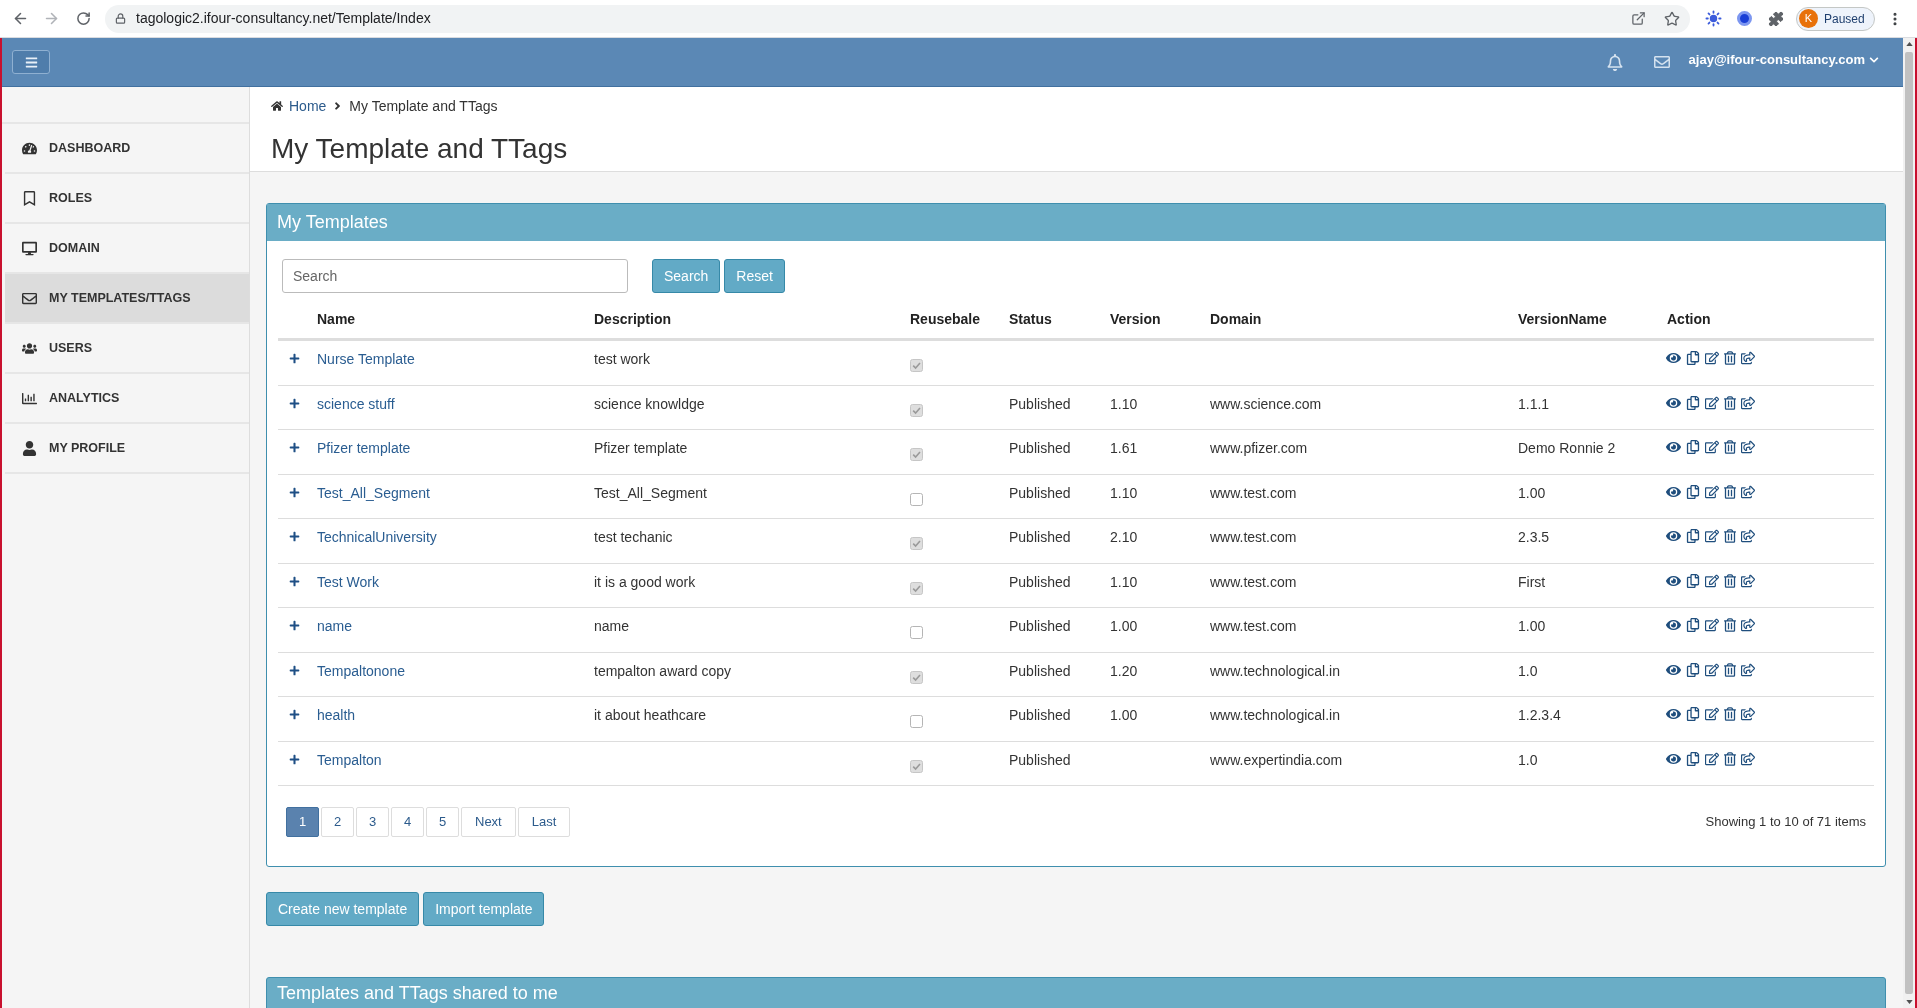  What do you see at coordinates (120, 18) in the screenshot?
I see `lock-icon` at bounding box center [120, 18].